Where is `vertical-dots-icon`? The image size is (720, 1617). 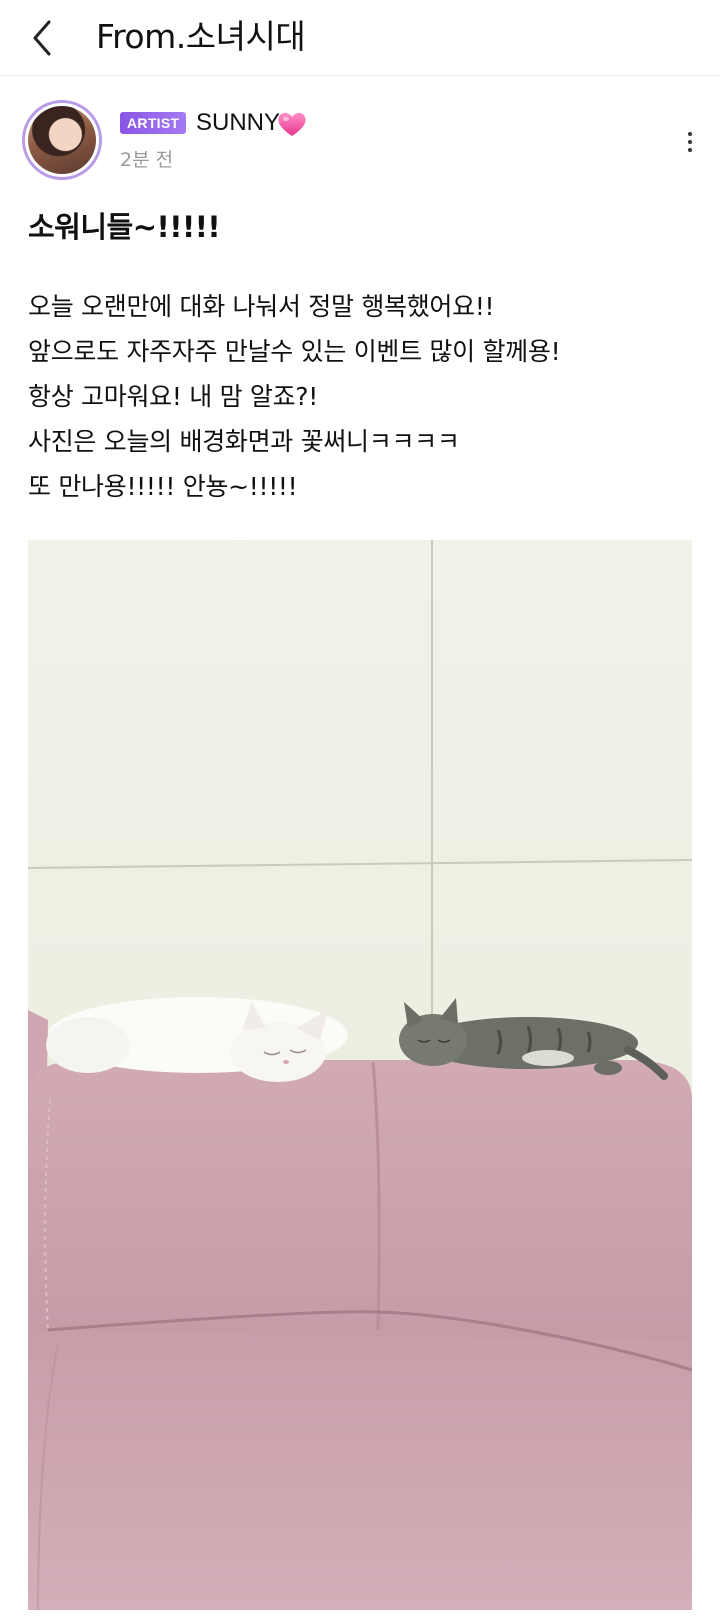 vertical-dots-icon is located at coordinates (690, 134).